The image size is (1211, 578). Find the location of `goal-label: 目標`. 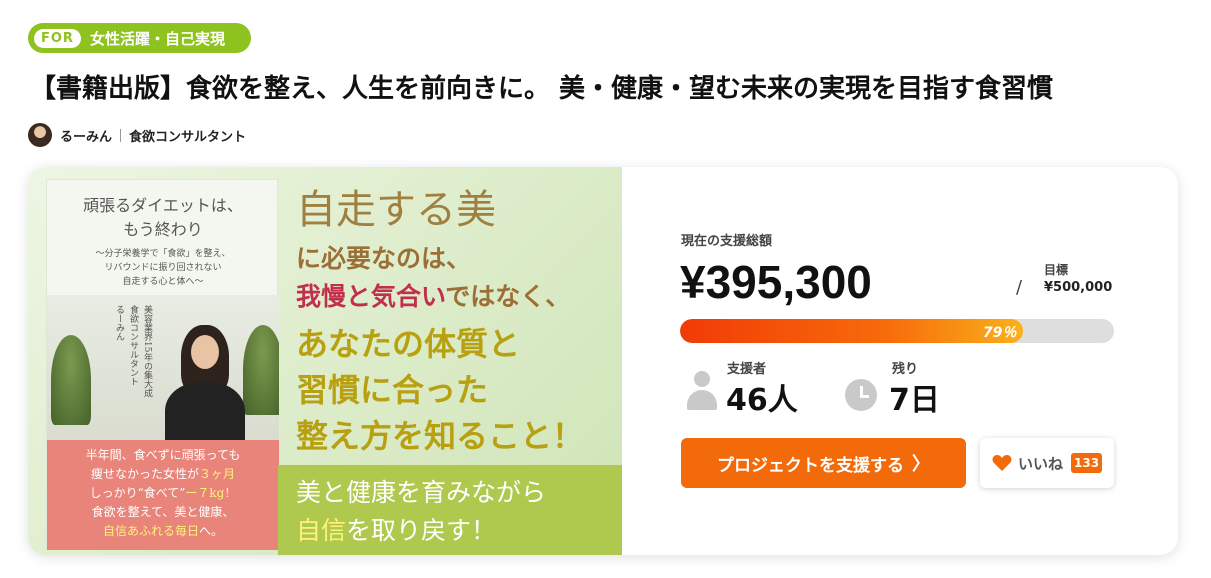

goal-label: 目標 is located at coordinates (1056, 270).